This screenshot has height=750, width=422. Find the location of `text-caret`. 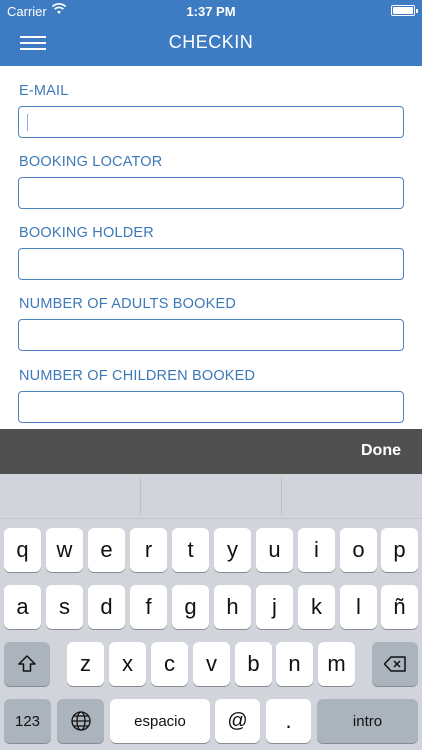

text-caret is located at coordinates (27, 122).